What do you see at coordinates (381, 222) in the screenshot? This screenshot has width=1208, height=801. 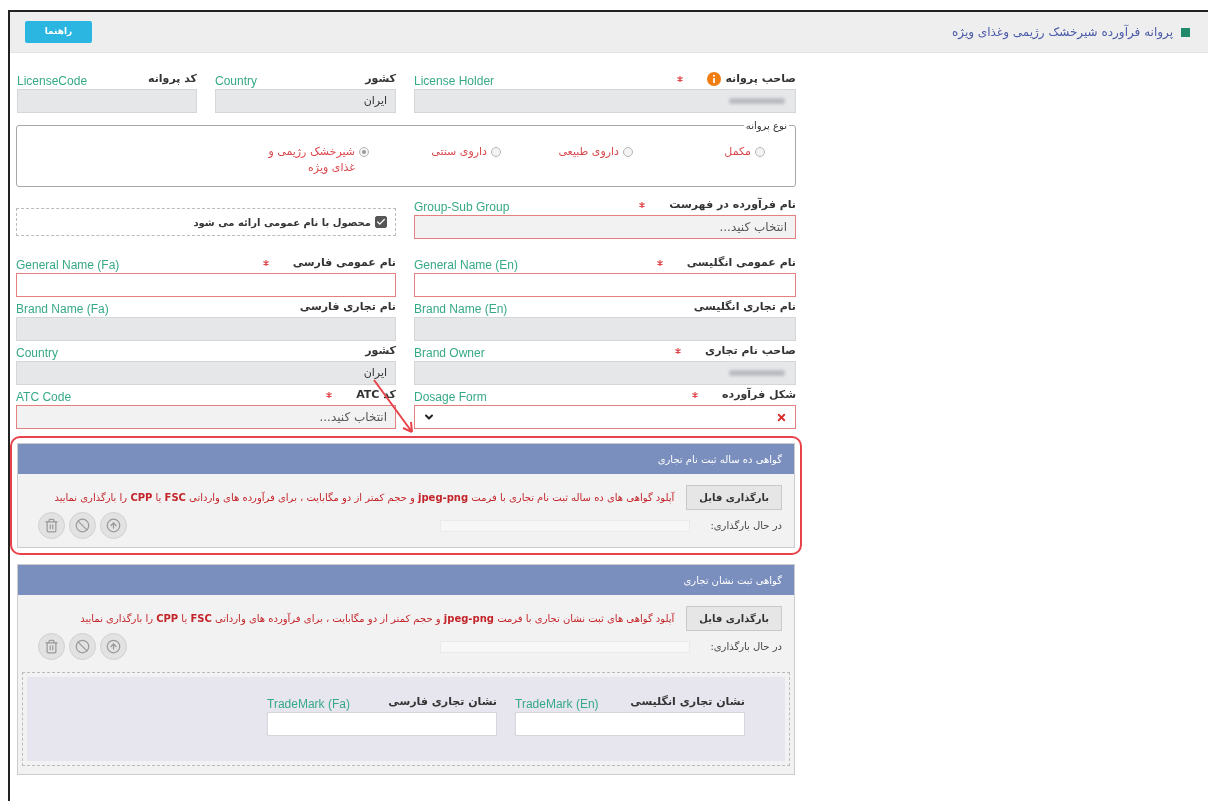 I see `checkbox` at bounding box center [381, 222].